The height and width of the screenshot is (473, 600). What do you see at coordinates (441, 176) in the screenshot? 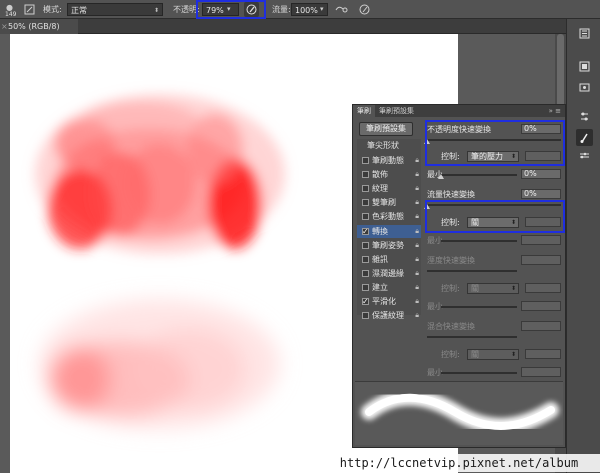
I see `opacity-min-slider-handle` at bounding box center [441, 176].